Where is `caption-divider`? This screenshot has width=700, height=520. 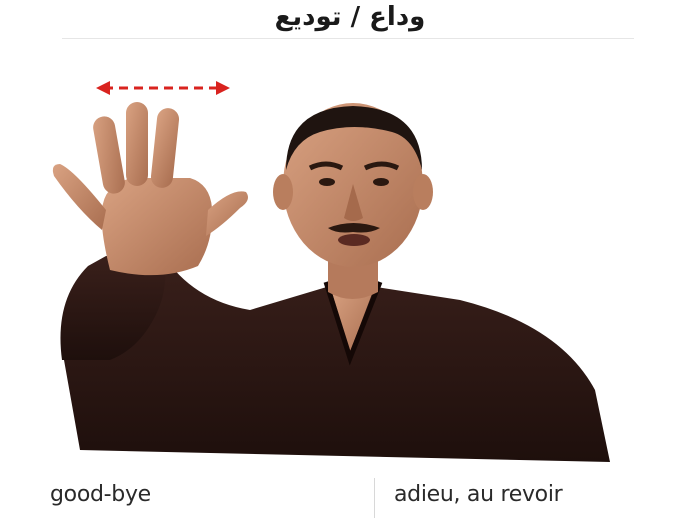 caption-divider is located at coordinates (374, 498).